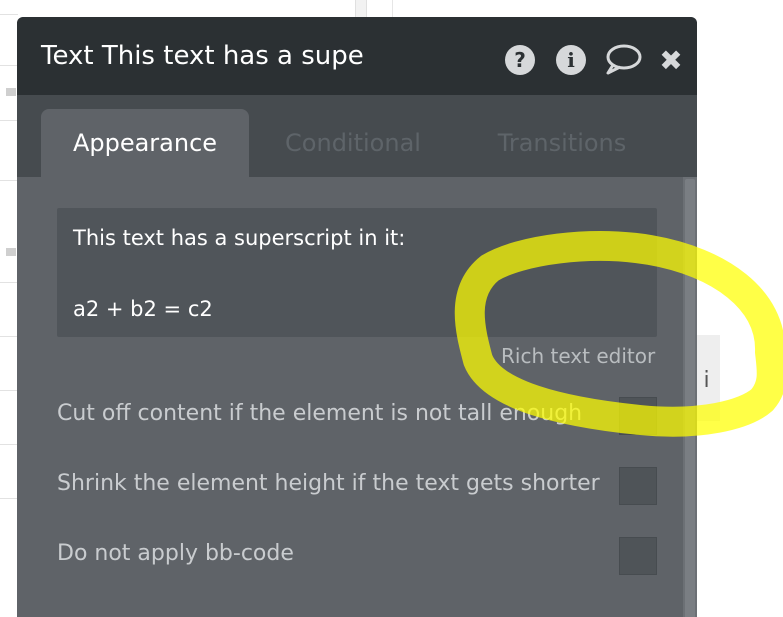  Describe the element at coordinates (638, 486) in the screenshot. I see `checkbox-shrink` at that location.